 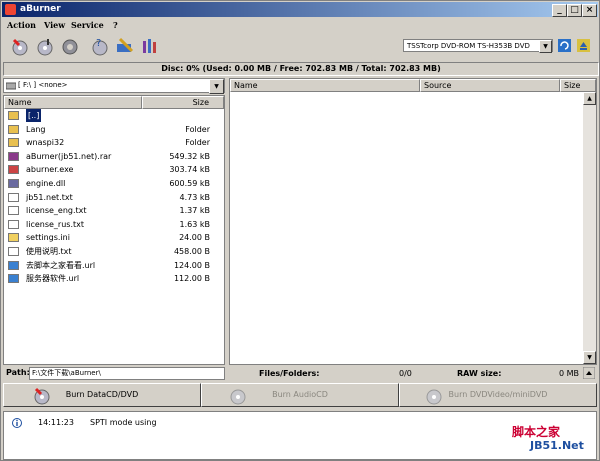 What do you see at coordinates (127, 373) in the screenshot?
I see `path-input: F:\文件下载\aBurner\` at bounding box center [127, 373].